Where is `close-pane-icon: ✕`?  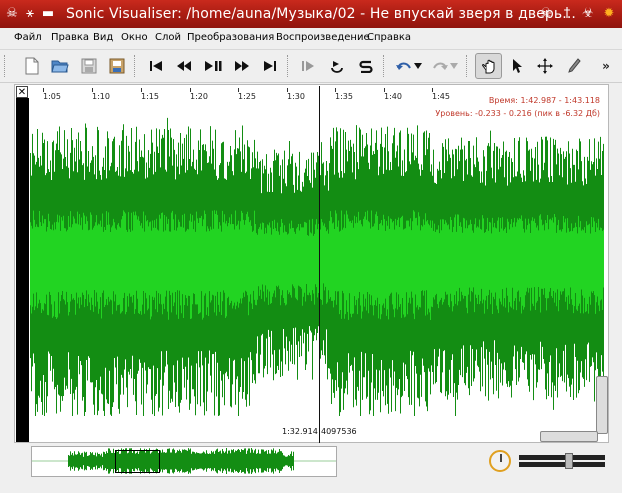
close-pane-icon: ✕ is located at coordinates (22, 92).